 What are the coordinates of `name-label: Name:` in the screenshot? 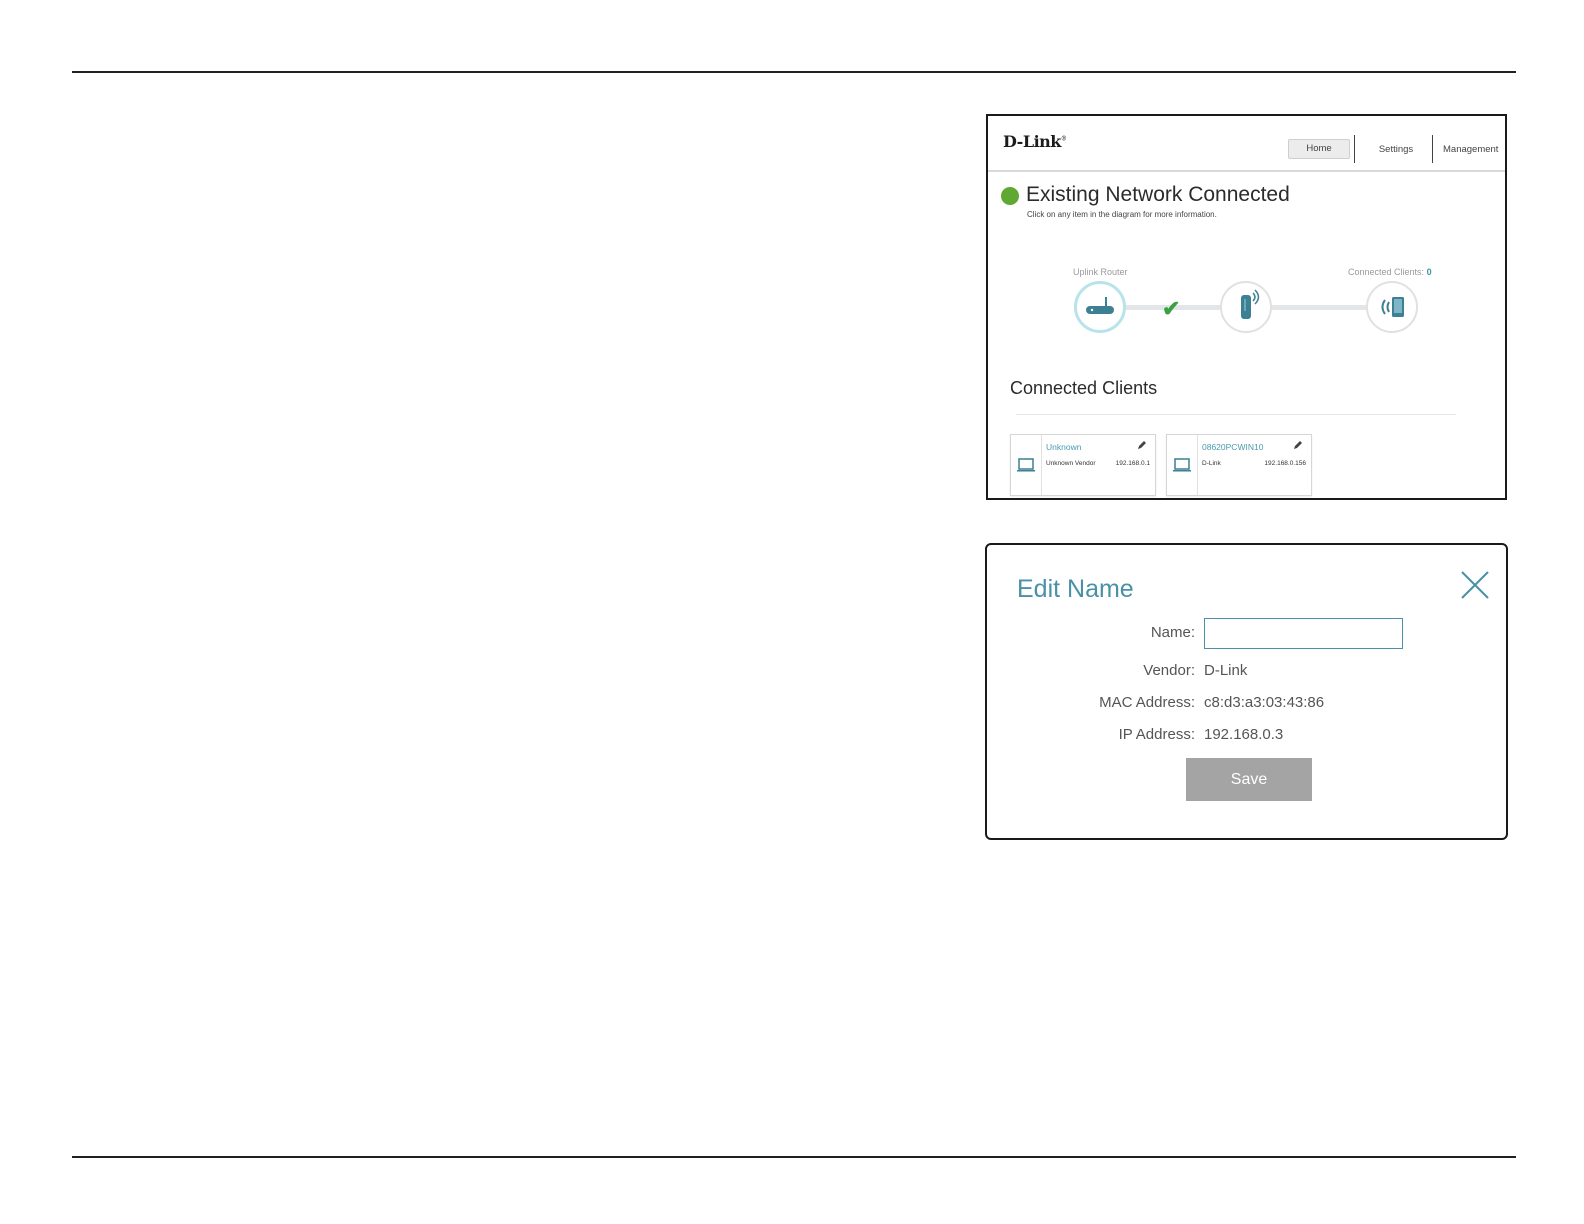 It's located at (1172, 632).